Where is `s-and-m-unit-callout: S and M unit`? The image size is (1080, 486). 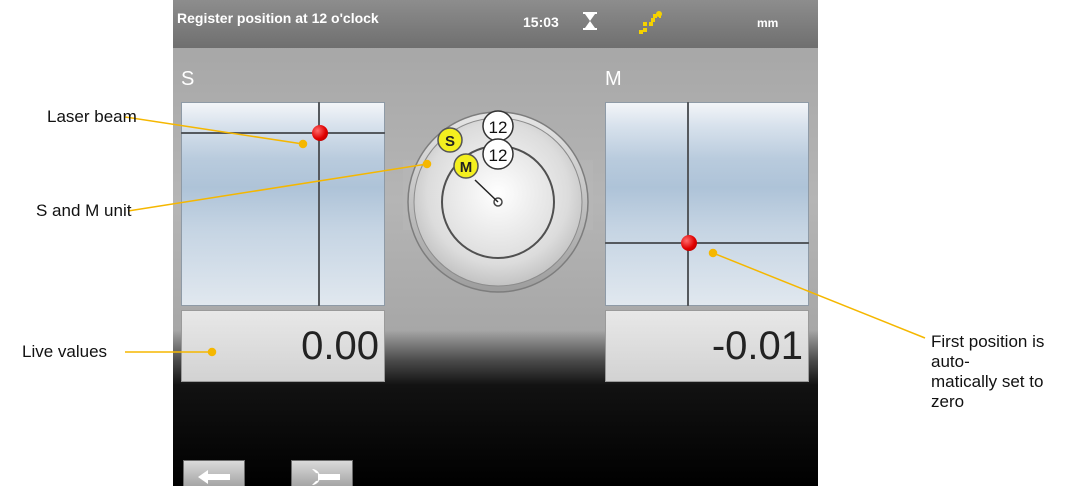 s-and-m-unit-callout: S and M unit is located at coordinates (84, 210).